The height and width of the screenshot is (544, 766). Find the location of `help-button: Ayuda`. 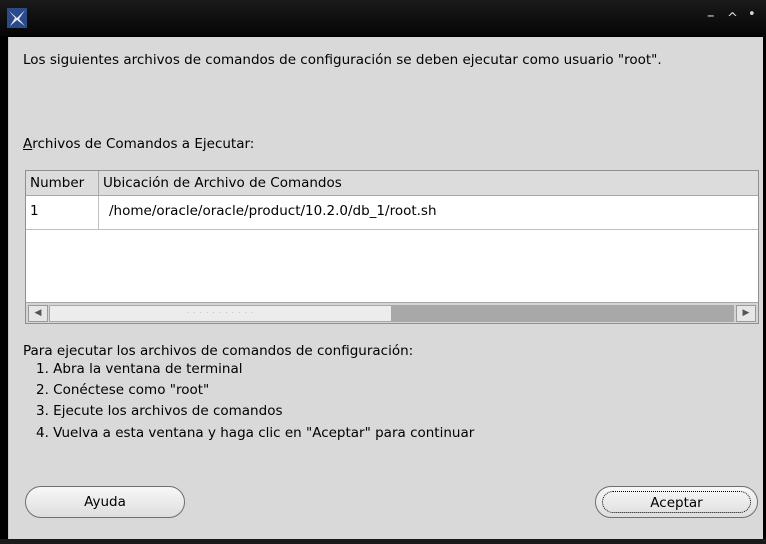

help-button: Ayuda is located at coordinates (105, 502).